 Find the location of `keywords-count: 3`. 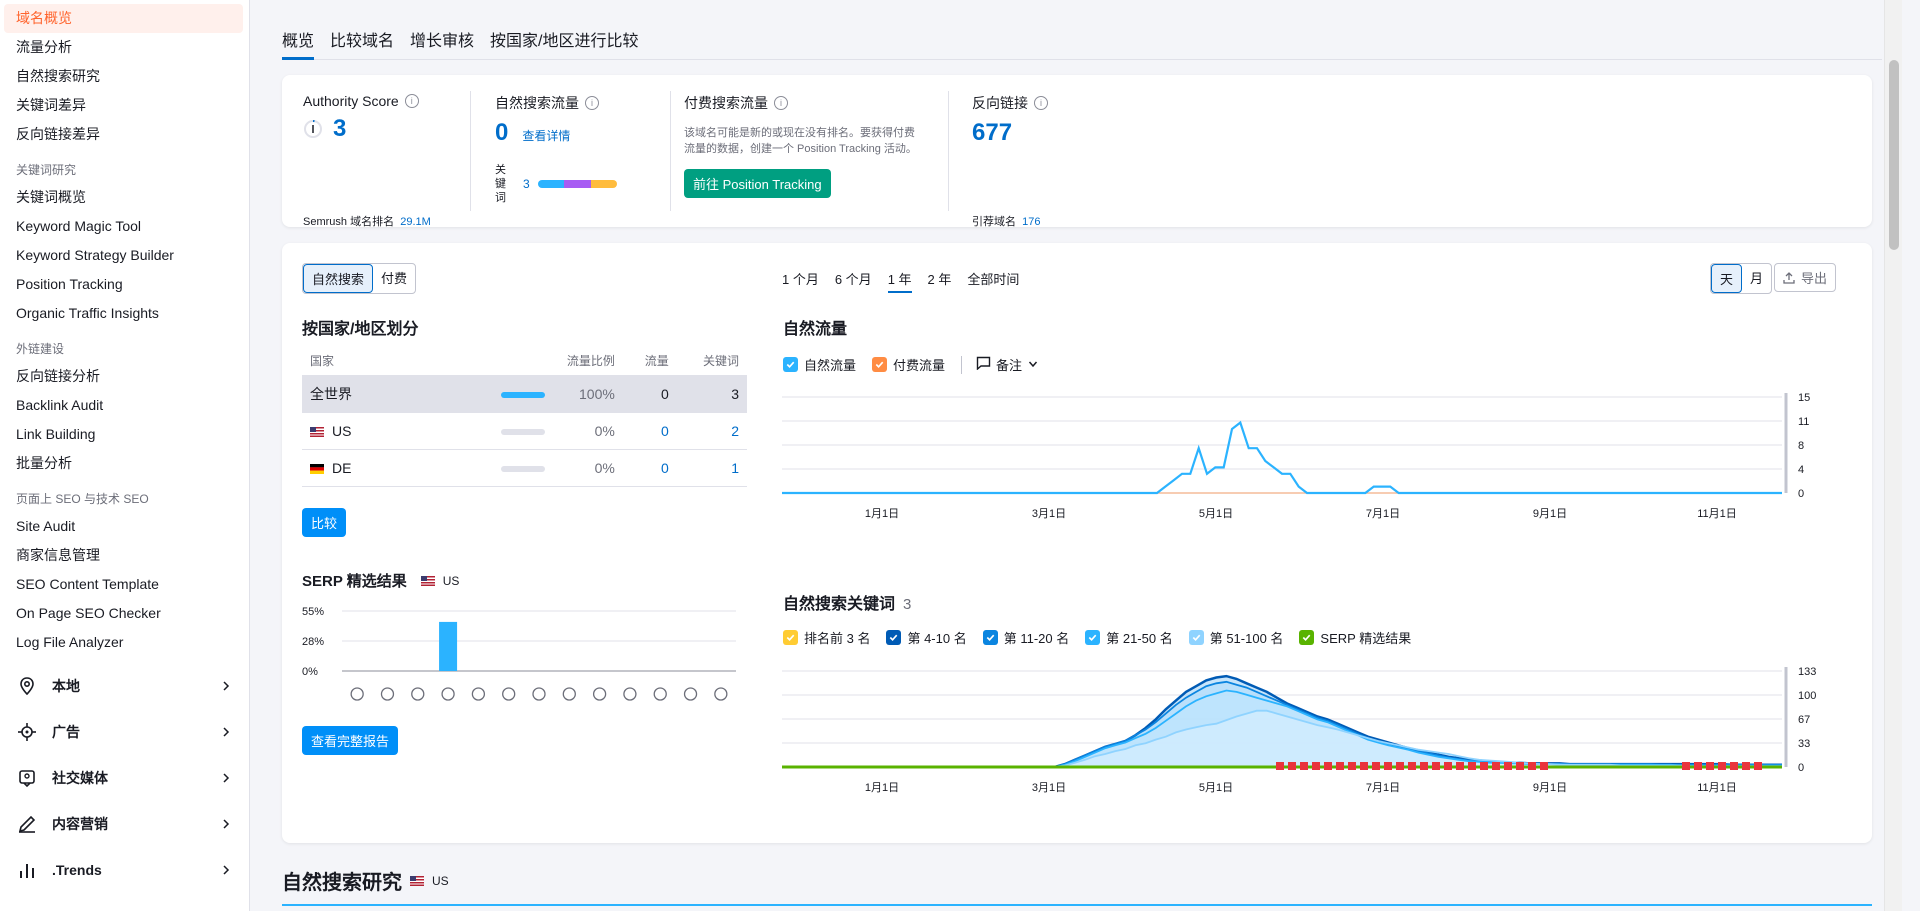

keywords-count: 3 is located at coordinates (526, 184).